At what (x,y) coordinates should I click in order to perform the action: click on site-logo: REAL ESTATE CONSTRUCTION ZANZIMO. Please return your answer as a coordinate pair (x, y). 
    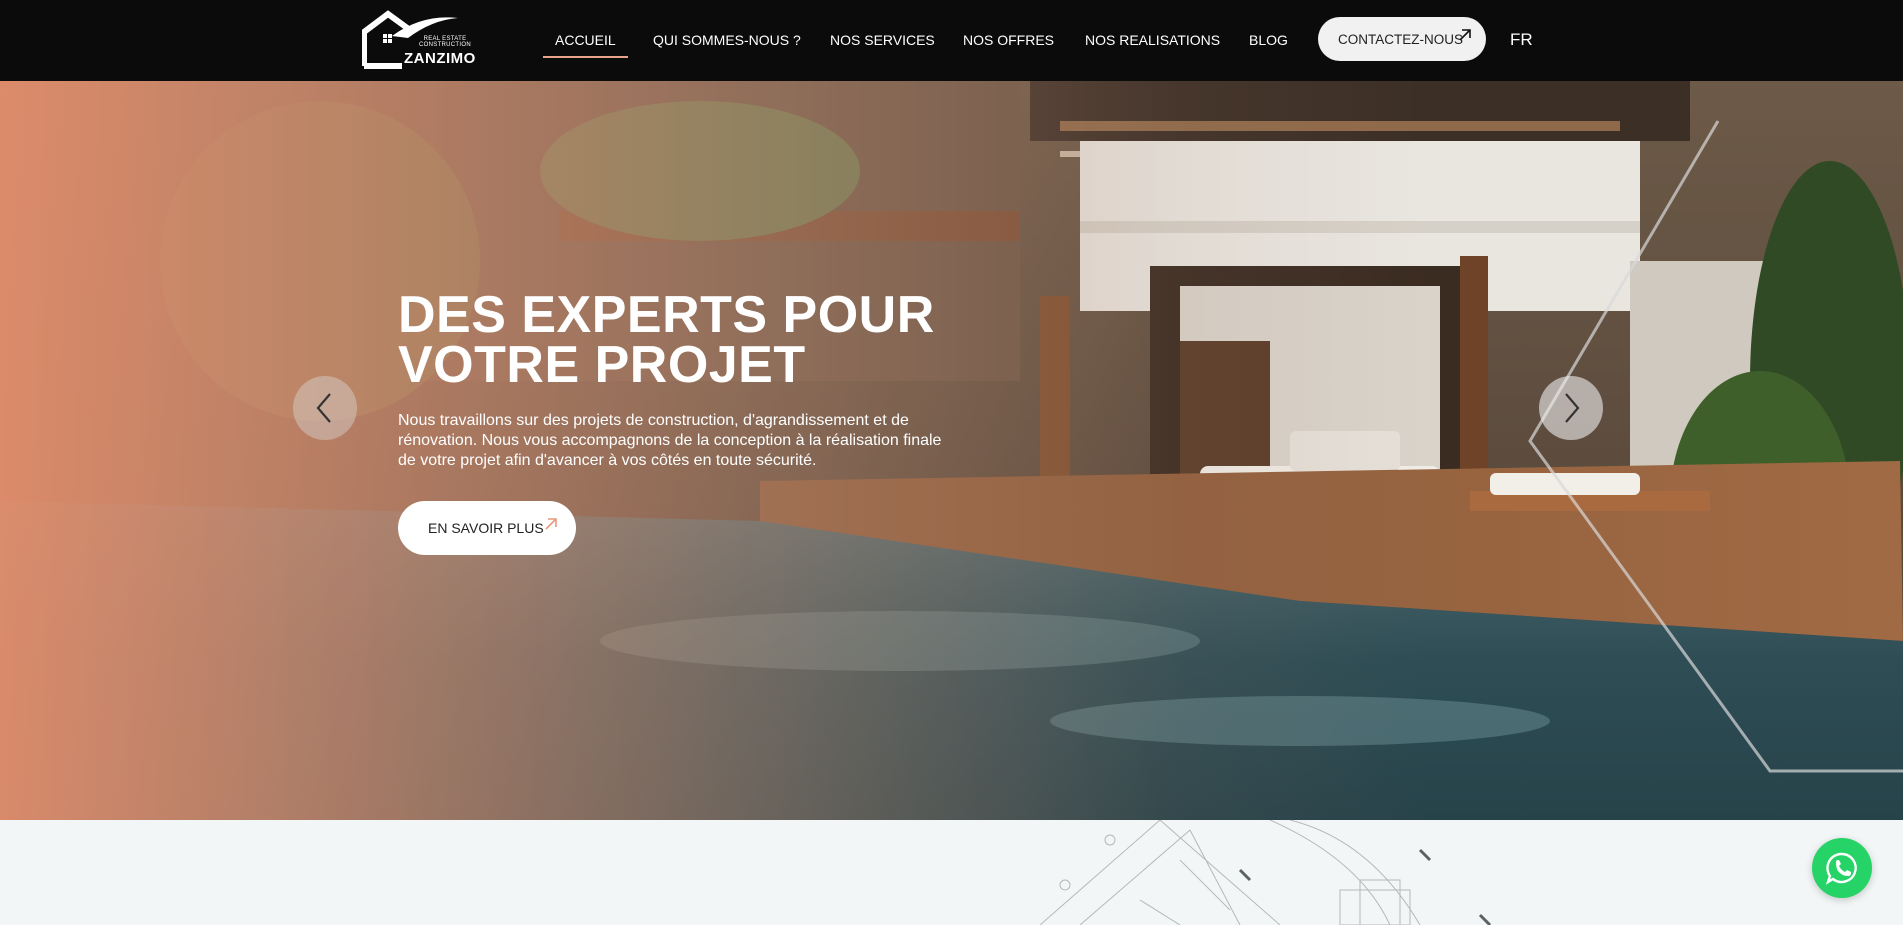
    Looking at the image, I should click on (421, 40).